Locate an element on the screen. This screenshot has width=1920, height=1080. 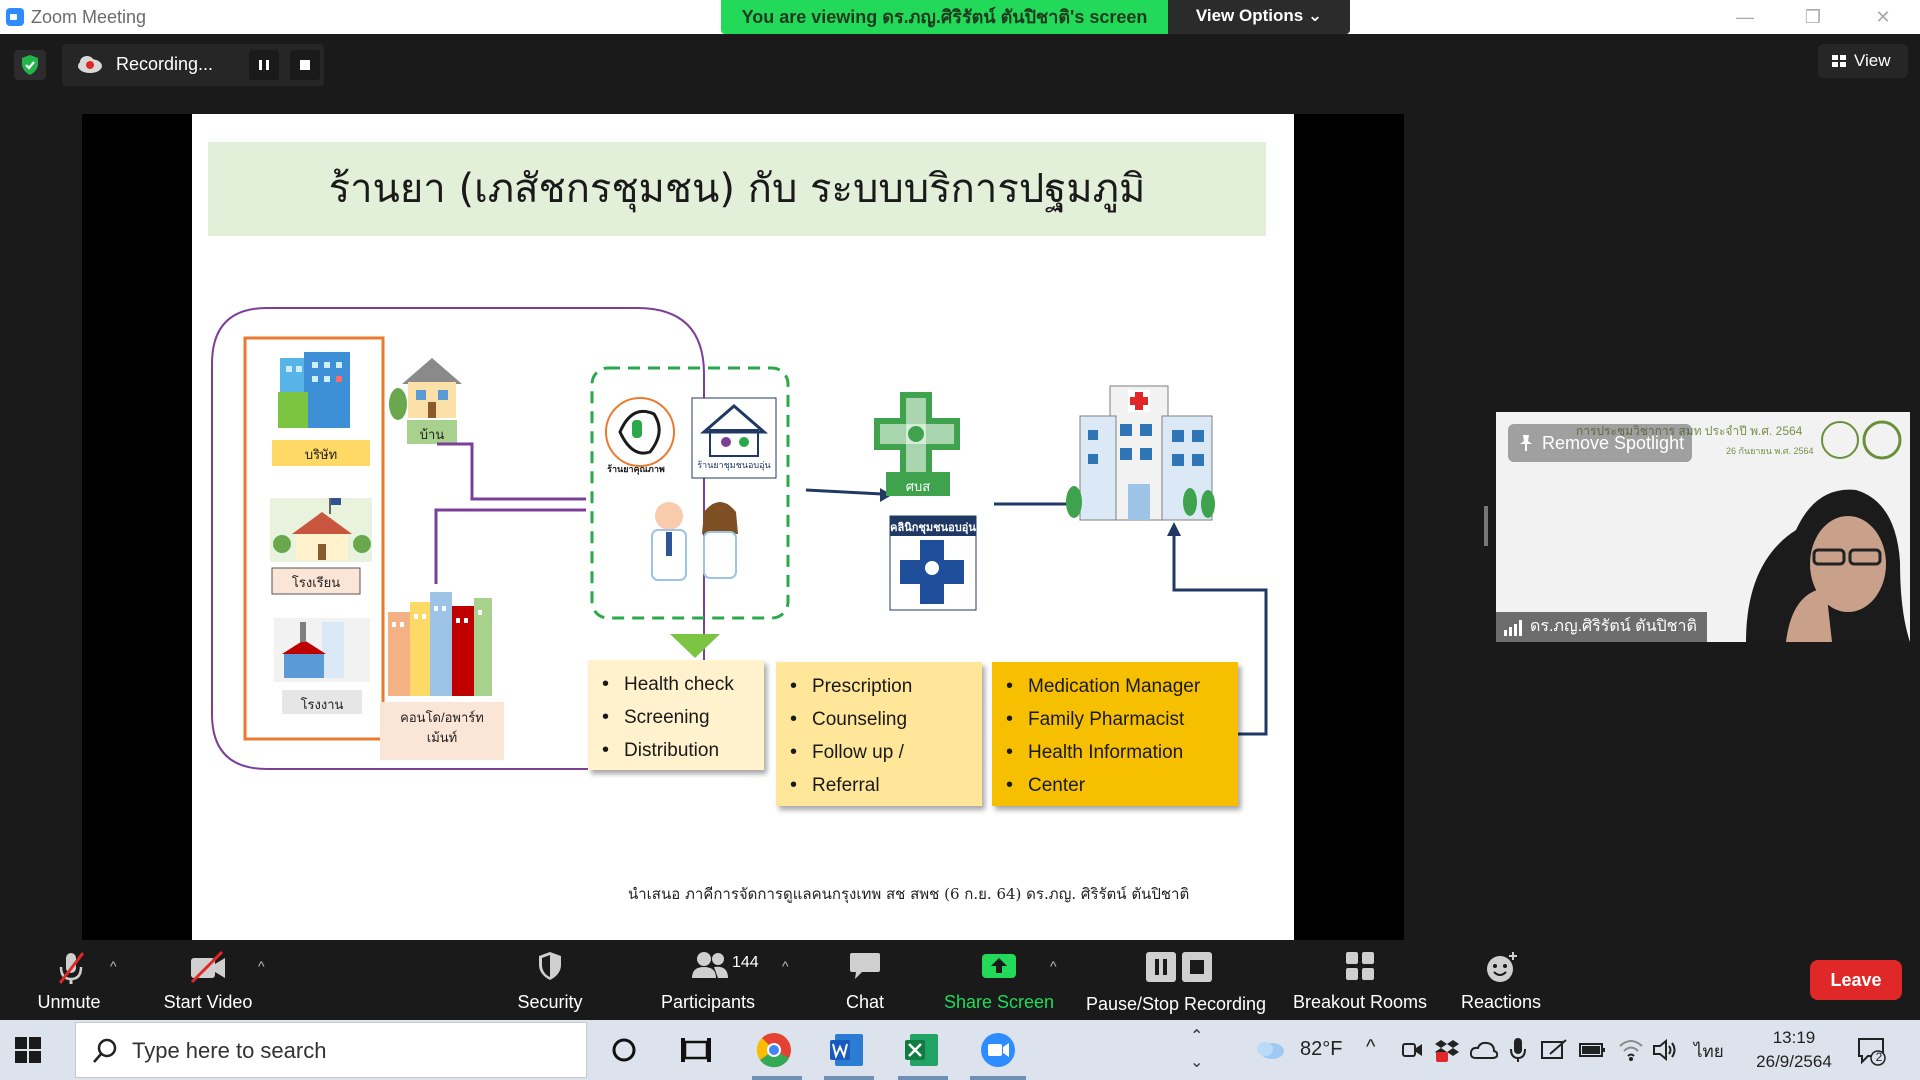
chat-button: Chat is located at coordinates (865, 980).